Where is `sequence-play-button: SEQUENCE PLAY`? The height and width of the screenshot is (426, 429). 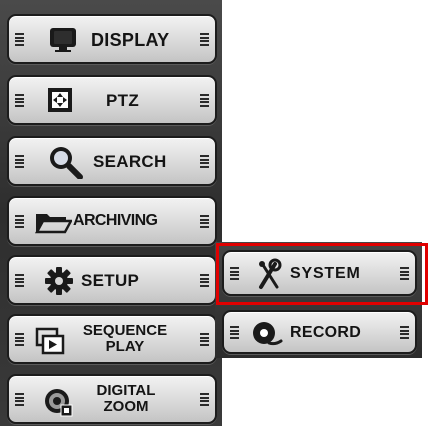 sequence-play-button: SEQUENCE PLAY is located at coordinates (112, 339).